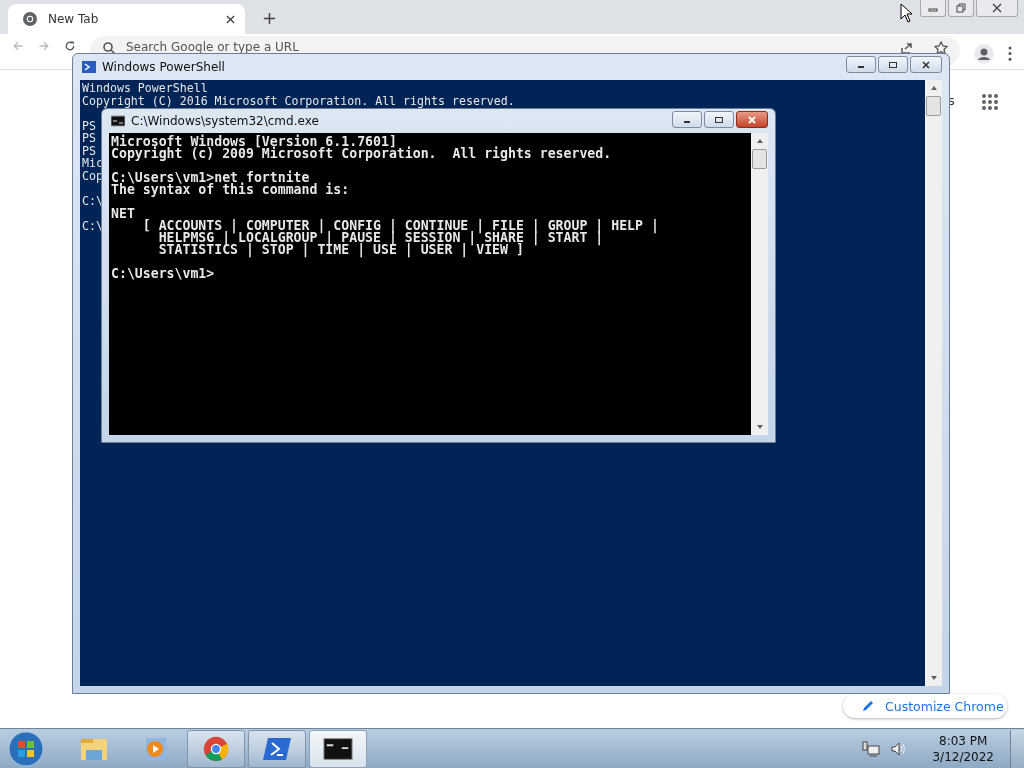 This screenshot has height=768, width=1024. What do you see at coordinates (907, 48) in the screenshot?
I see `share-icon` at bounding box center [907, 48].